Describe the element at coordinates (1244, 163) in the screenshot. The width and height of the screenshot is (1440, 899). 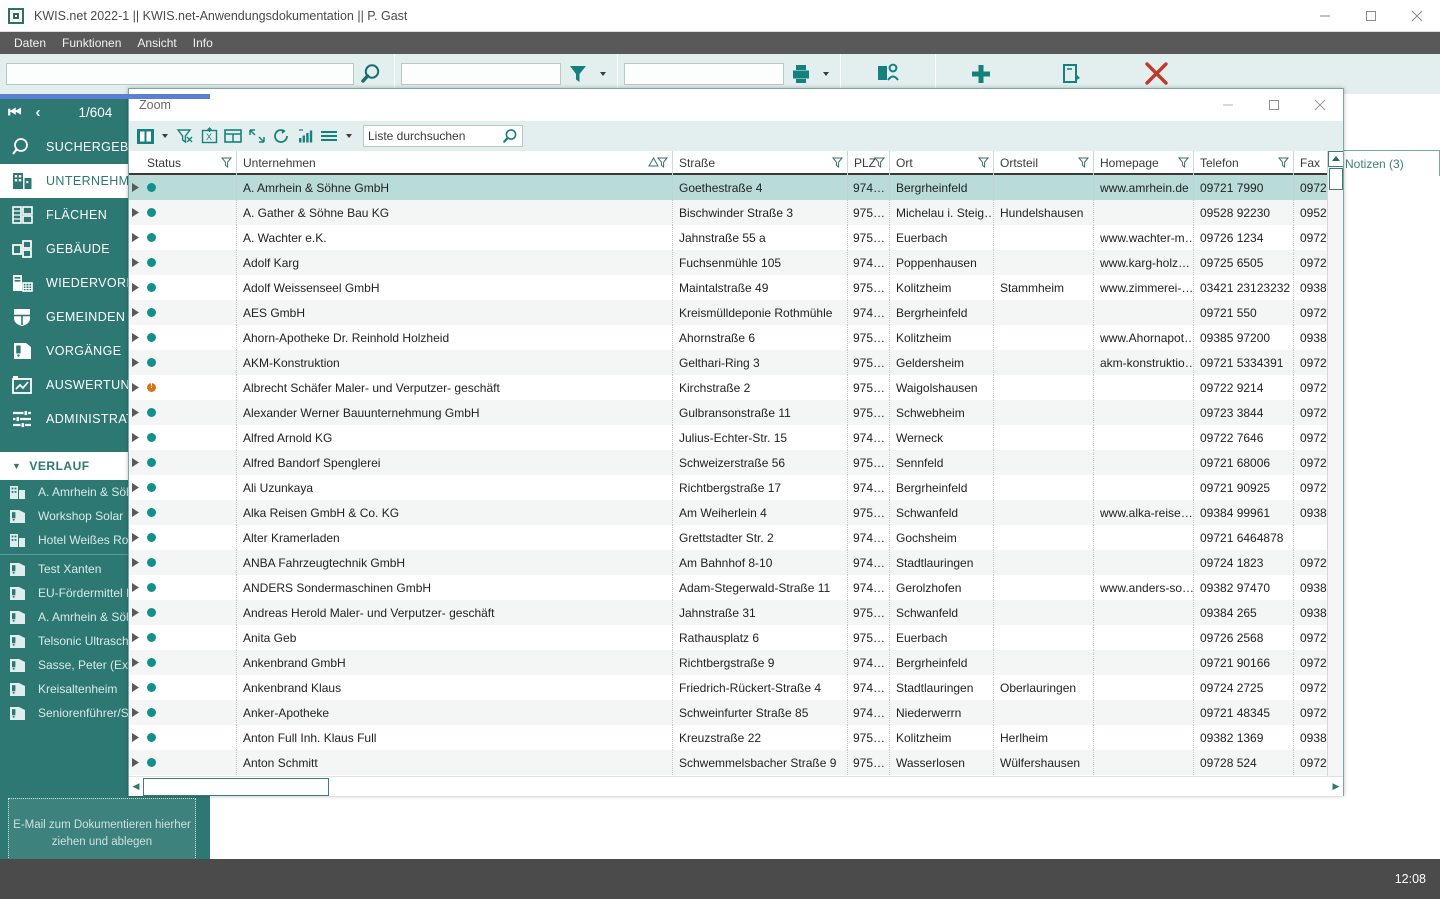
I see `column-header-telefon: Telefon` at that location.